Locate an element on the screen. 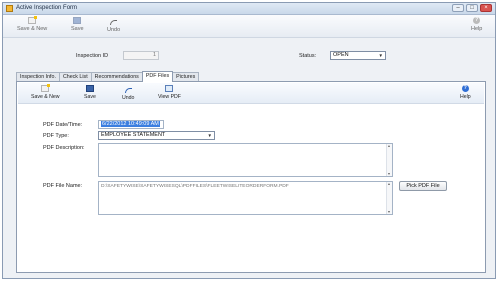  description-scrollbar: ▲ ▼ is located at coordinates (389, 160).